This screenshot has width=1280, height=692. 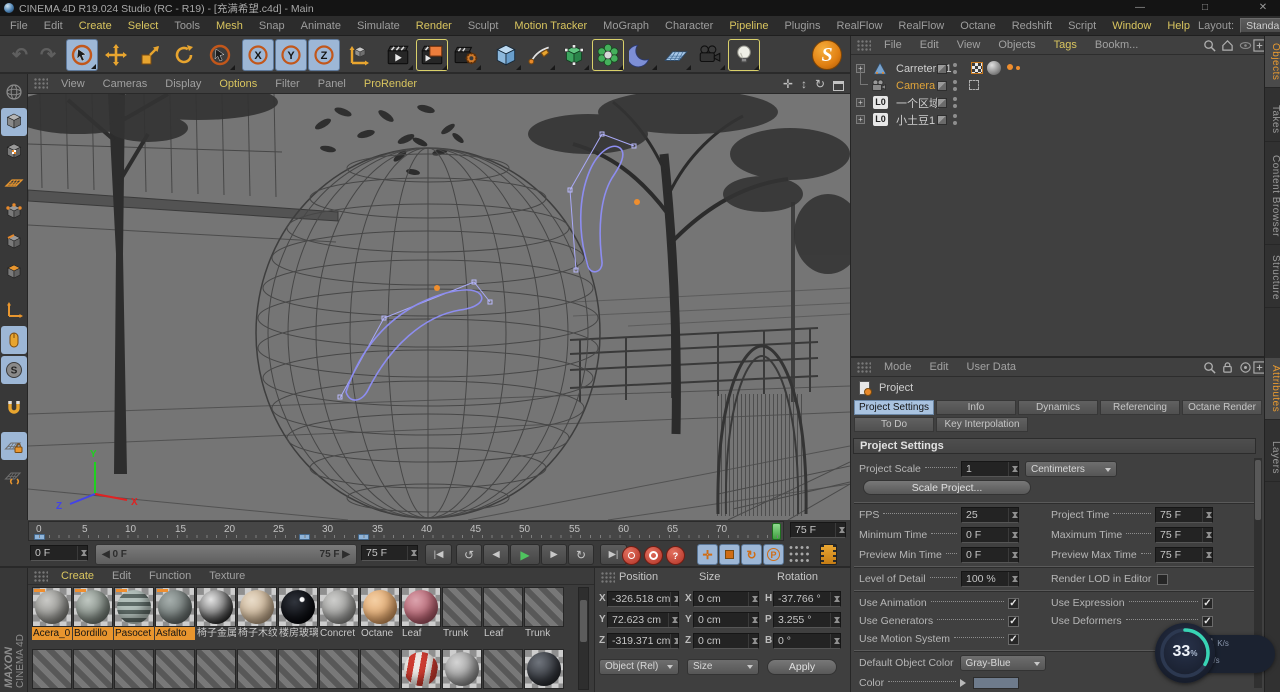 I want to click on home-icon, so click(x=1227, y=45).